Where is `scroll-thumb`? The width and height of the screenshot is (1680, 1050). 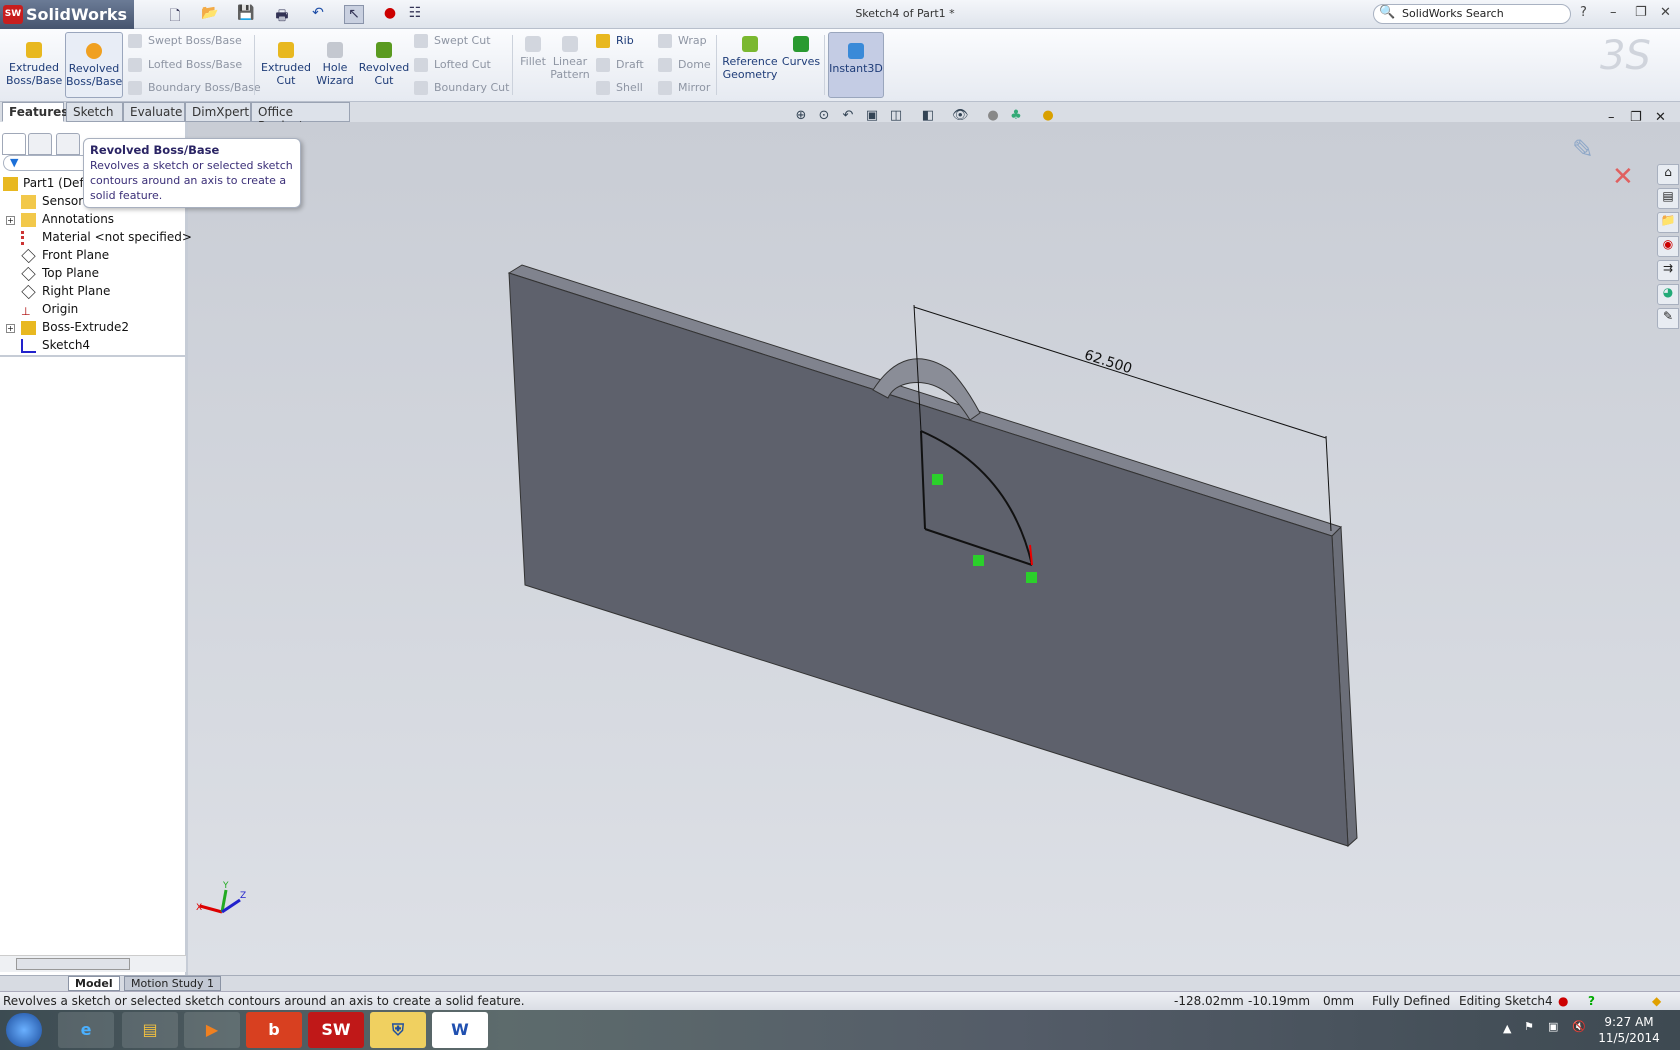 scroll-thumb is located at coordinates (73, 964).